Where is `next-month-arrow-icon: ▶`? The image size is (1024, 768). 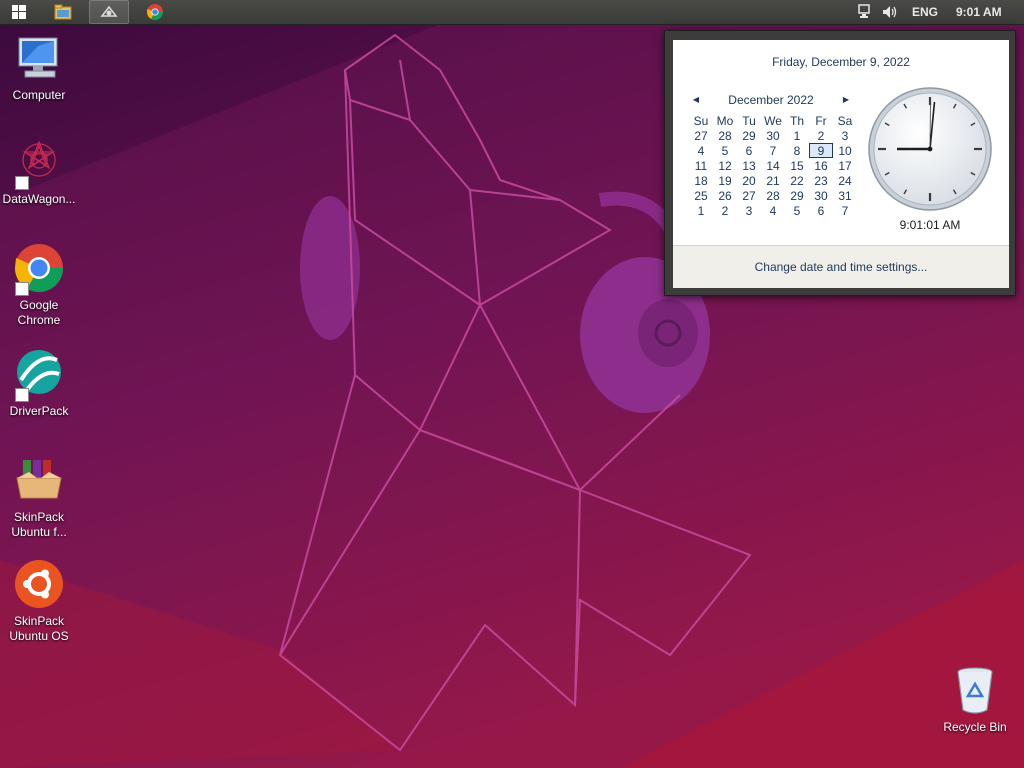 next-month-arrow-icon: ▶ is located at coordinates (846, 100).